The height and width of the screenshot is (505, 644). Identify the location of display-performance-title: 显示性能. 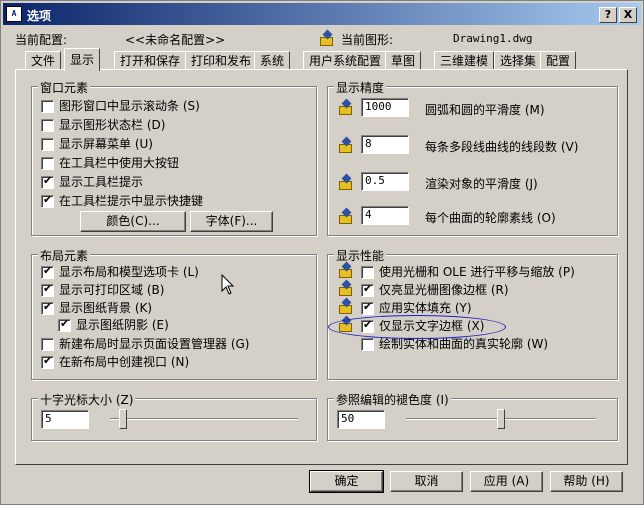
(360, 255).